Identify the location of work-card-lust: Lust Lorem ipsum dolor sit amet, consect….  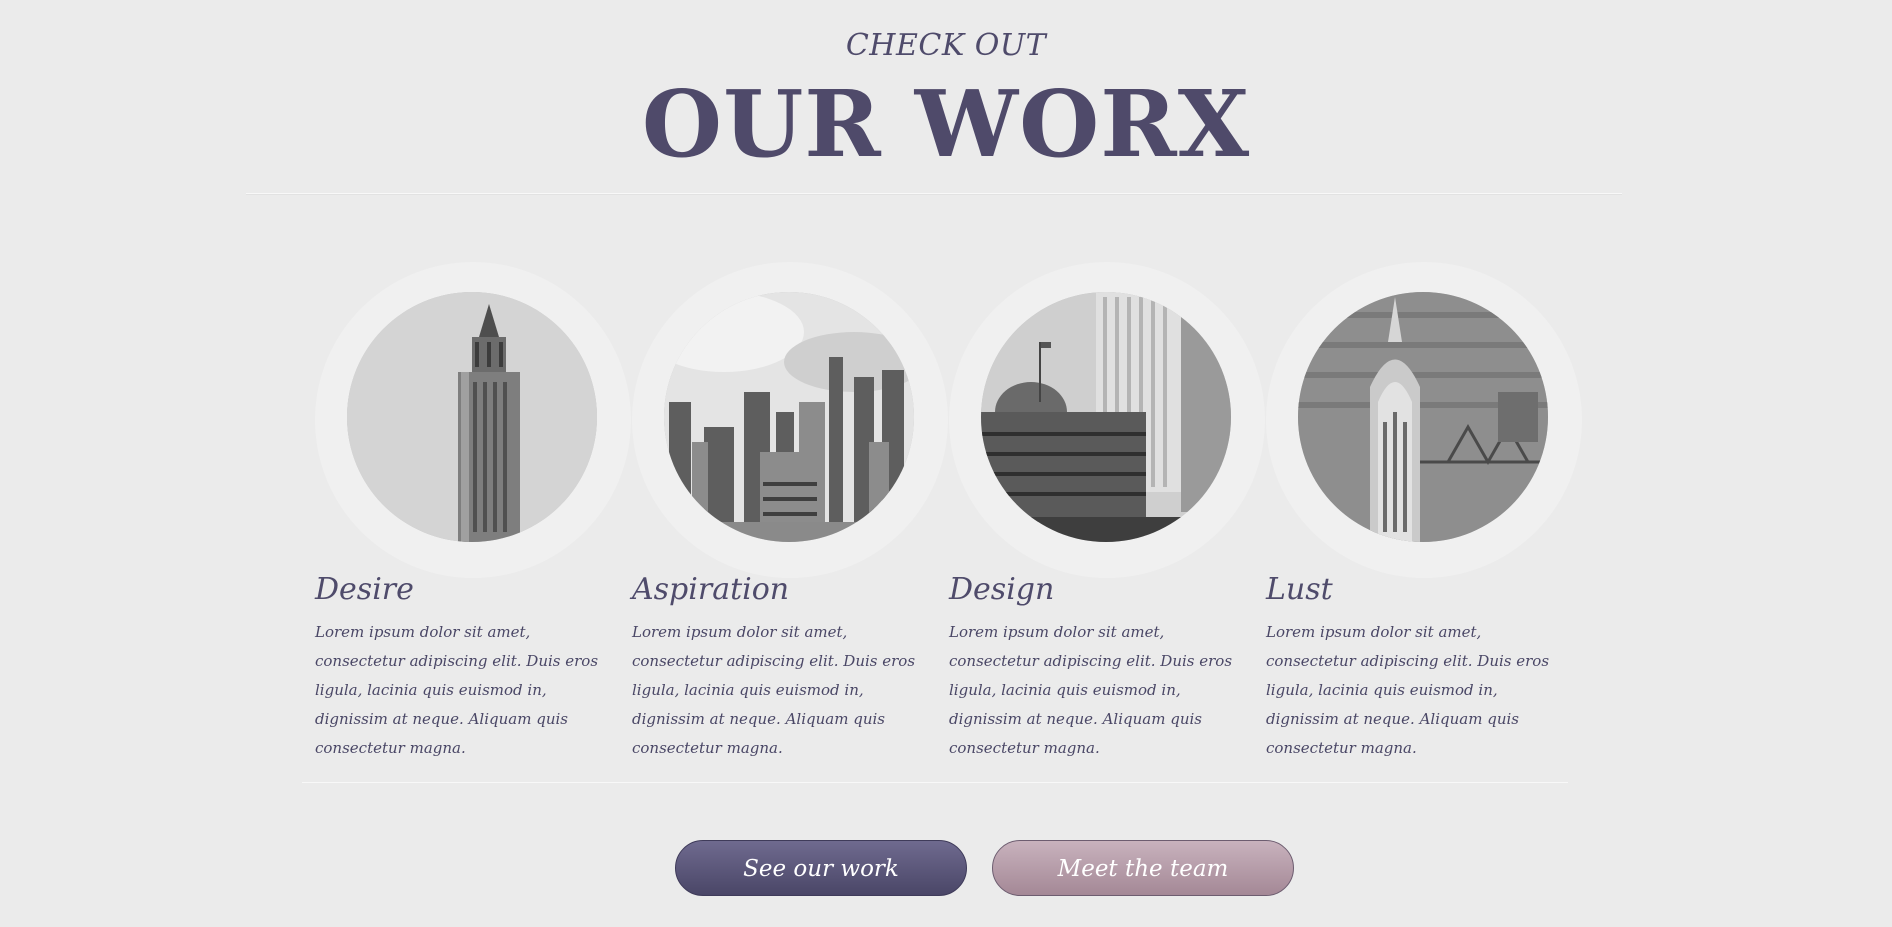
(1424, 509).